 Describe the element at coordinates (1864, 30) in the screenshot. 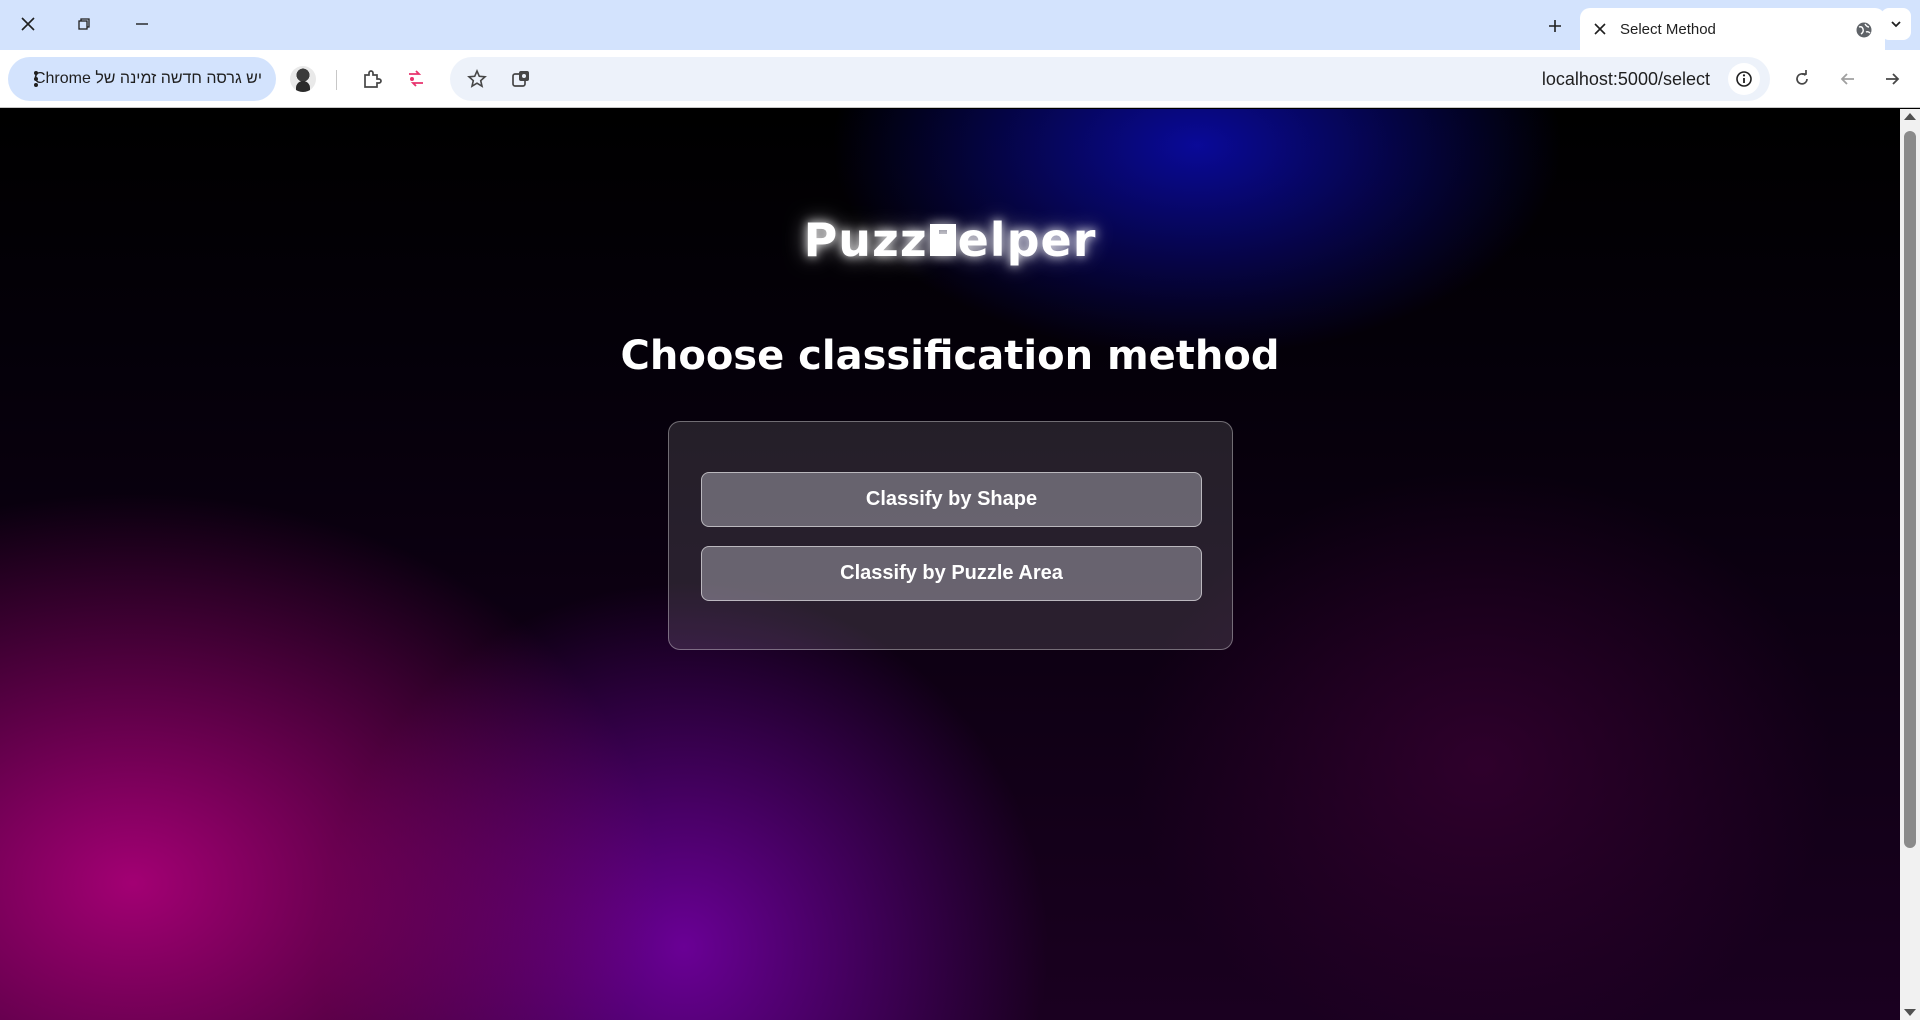

I see `globe-icon` at that location.